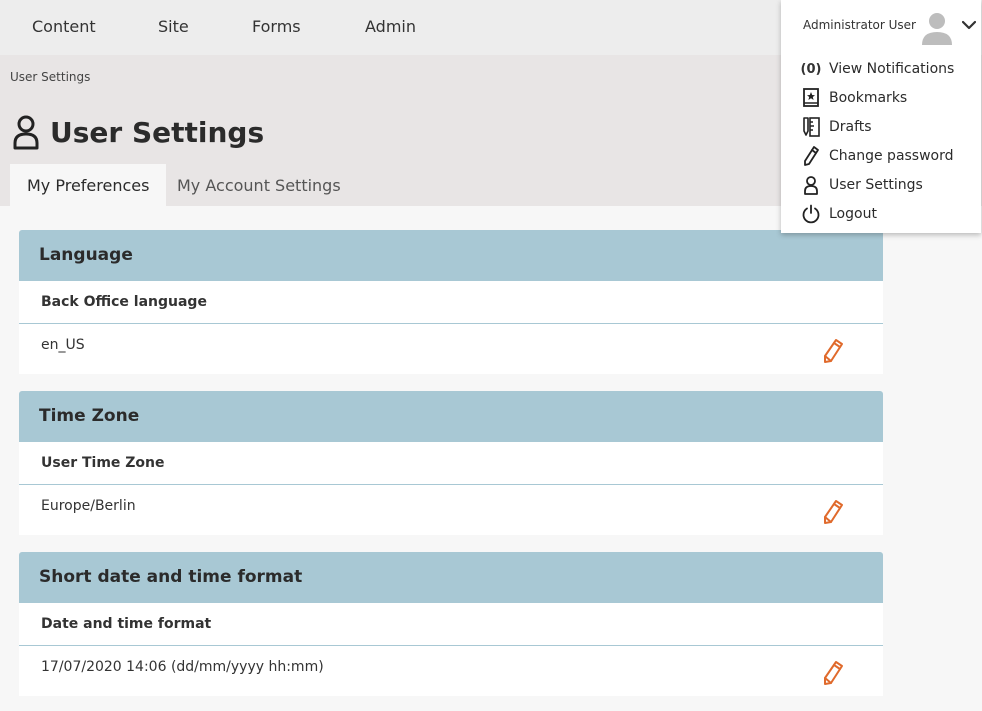 The image size is (982, 711). Describe the element at coordinates (811, 156) in the screenshot. I see `pencil-icon` at that location.